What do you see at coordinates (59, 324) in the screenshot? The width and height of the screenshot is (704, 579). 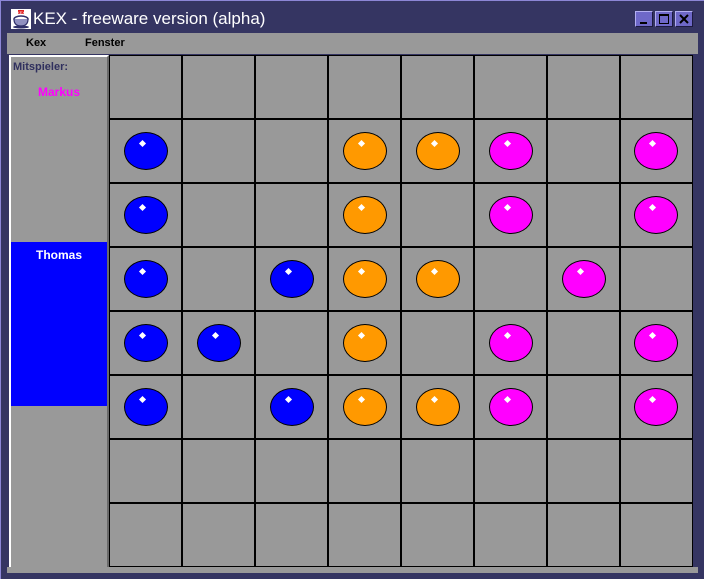 I see `player-thomas: Thomas` at bounding box center [59, 324].